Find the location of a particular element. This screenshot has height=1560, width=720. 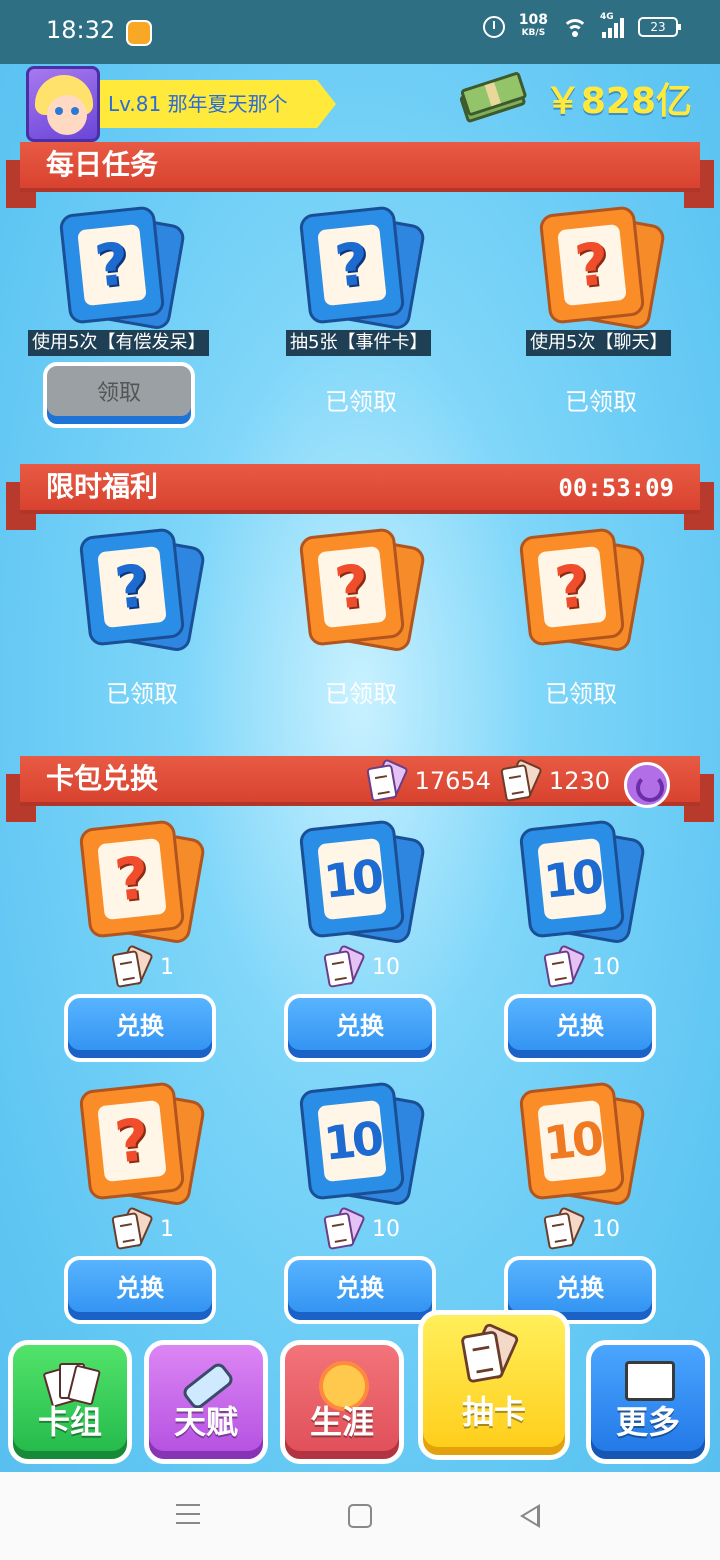

nav-talent-button: 天赋 is located at coordinates (206, 1402).